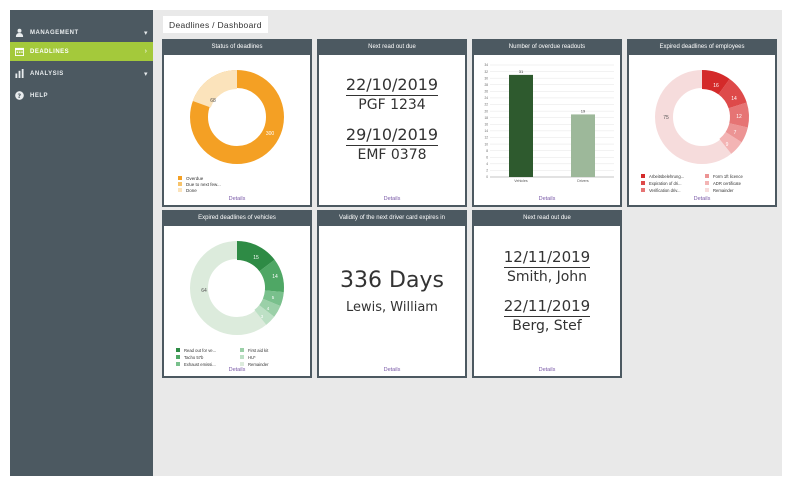 Image resolution: width=787 pixels, height=477 pixels. I want to click on driver-name: Berg, Stef, so click(547, 326).